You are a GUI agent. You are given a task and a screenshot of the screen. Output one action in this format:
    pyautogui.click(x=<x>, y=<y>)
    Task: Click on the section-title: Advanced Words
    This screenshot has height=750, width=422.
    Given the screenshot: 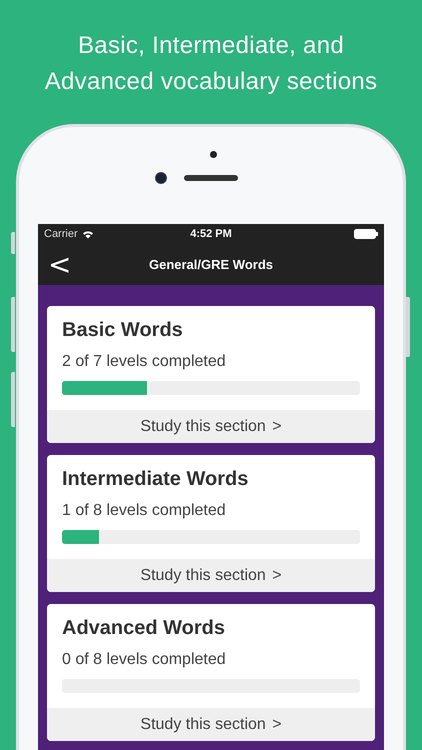 What is the action you would take?
    pyautogui.click(x=144, y=628)
    